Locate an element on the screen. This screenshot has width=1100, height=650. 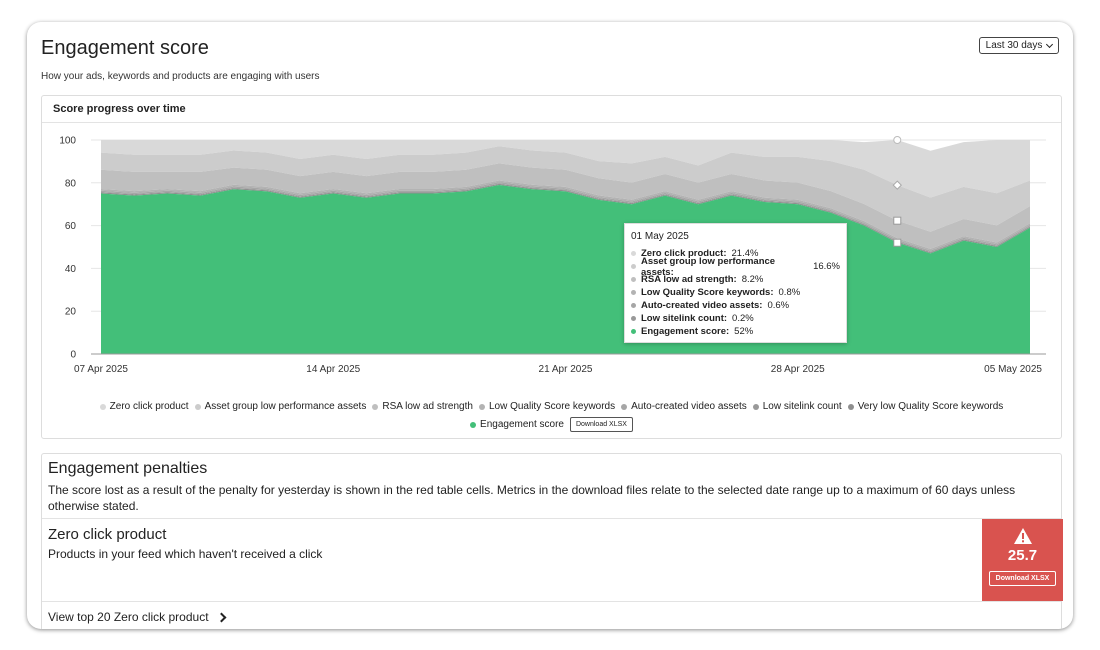
legend-item: RSA low ad strength is located at coordinates (422, 406).